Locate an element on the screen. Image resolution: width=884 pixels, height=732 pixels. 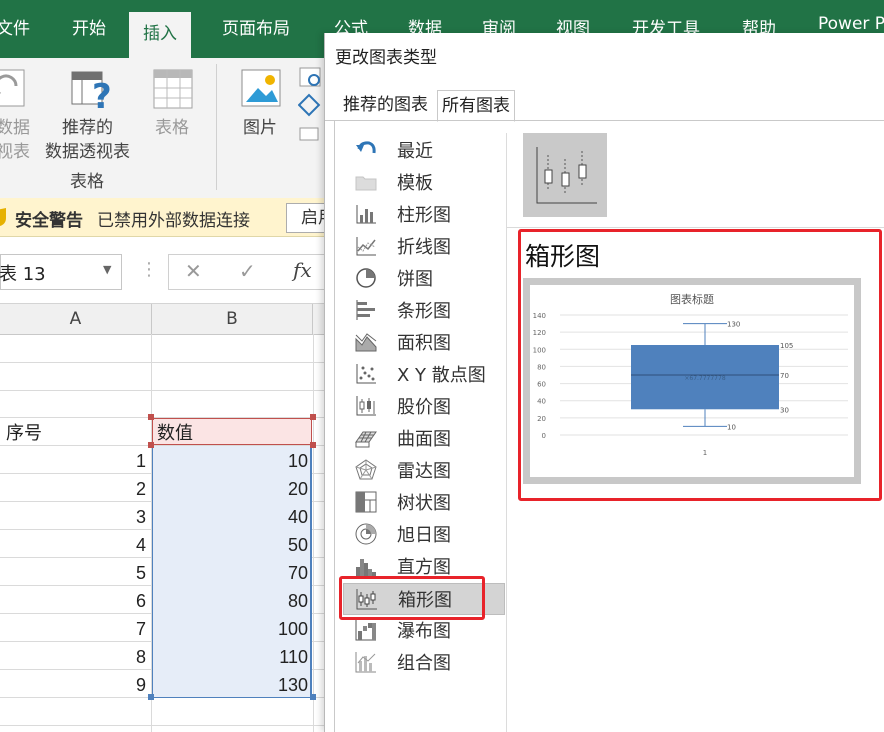
nav-label: 柱形图 is located at coordinates (424, 215).